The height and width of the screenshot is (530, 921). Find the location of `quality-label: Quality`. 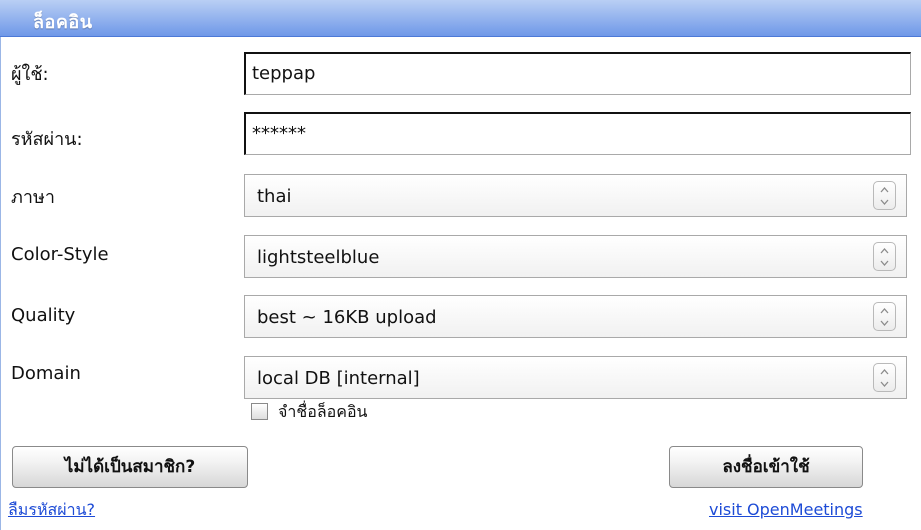

quality-label: Quality is located at coordinates (43, 315).